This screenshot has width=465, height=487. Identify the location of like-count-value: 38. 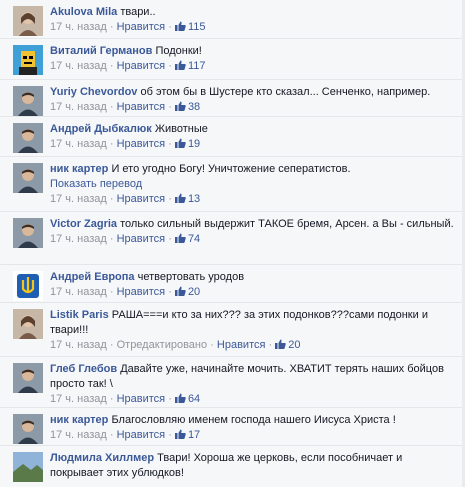
(194, 107).